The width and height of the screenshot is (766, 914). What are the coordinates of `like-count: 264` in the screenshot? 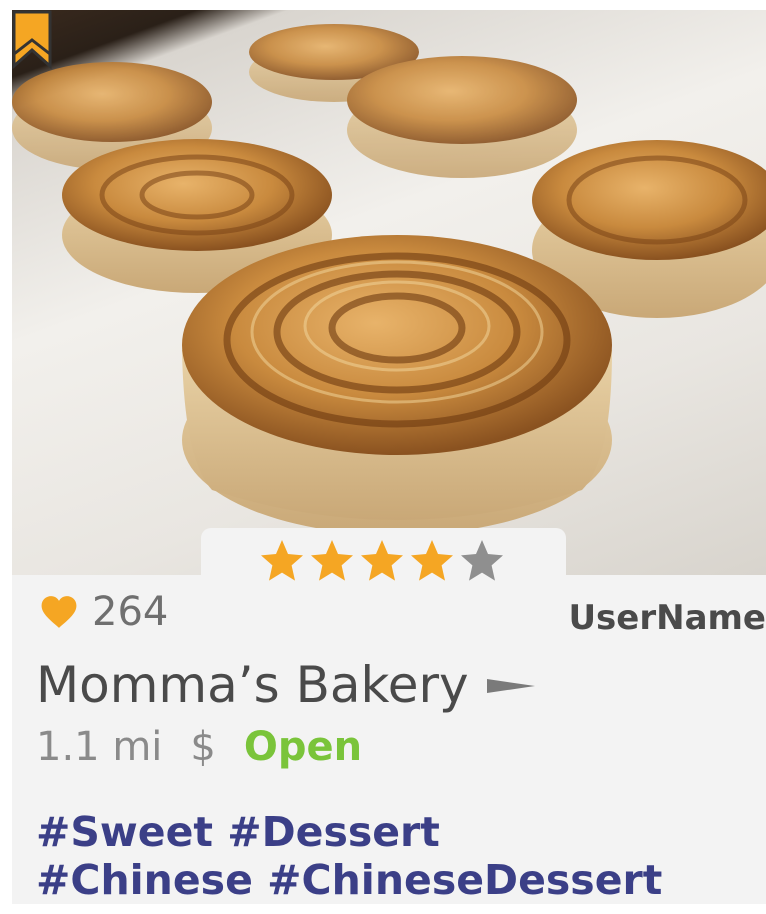 It's located at (130, 612).